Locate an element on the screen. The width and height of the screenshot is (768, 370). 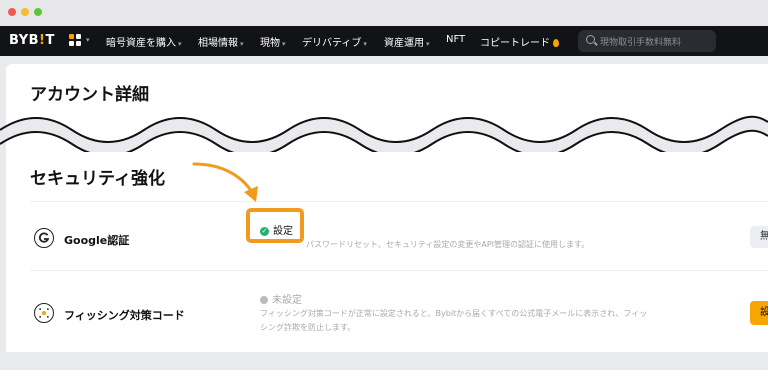
nav-buy-crypto-label: 暗号資産を購入 is located at coordinates (141, 43).